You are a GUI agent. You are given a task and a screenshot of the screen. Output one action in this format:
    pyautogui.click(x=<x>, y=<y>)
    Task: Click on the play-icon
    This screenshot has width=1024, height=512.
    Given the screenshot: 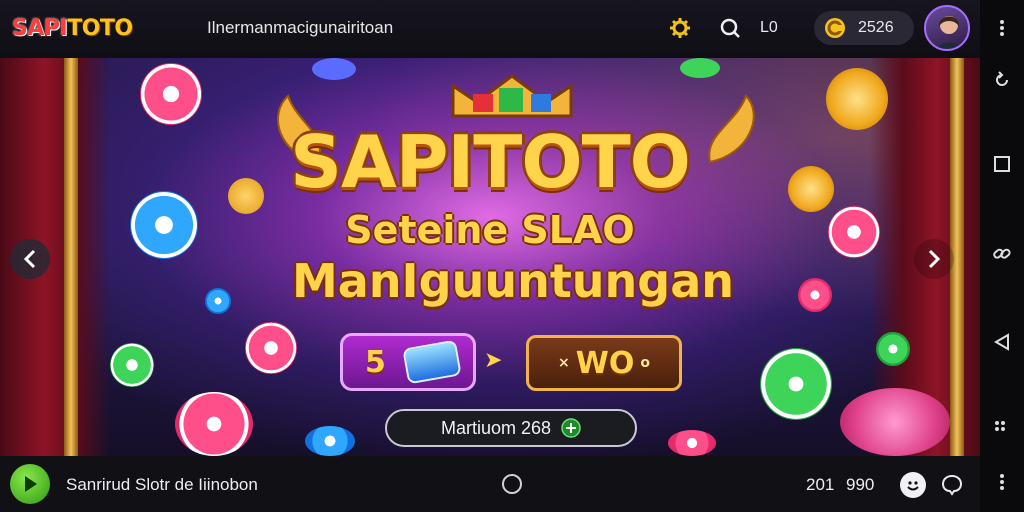 What is the action you would take?
    pyautogui.click(x=31, y=484)
    